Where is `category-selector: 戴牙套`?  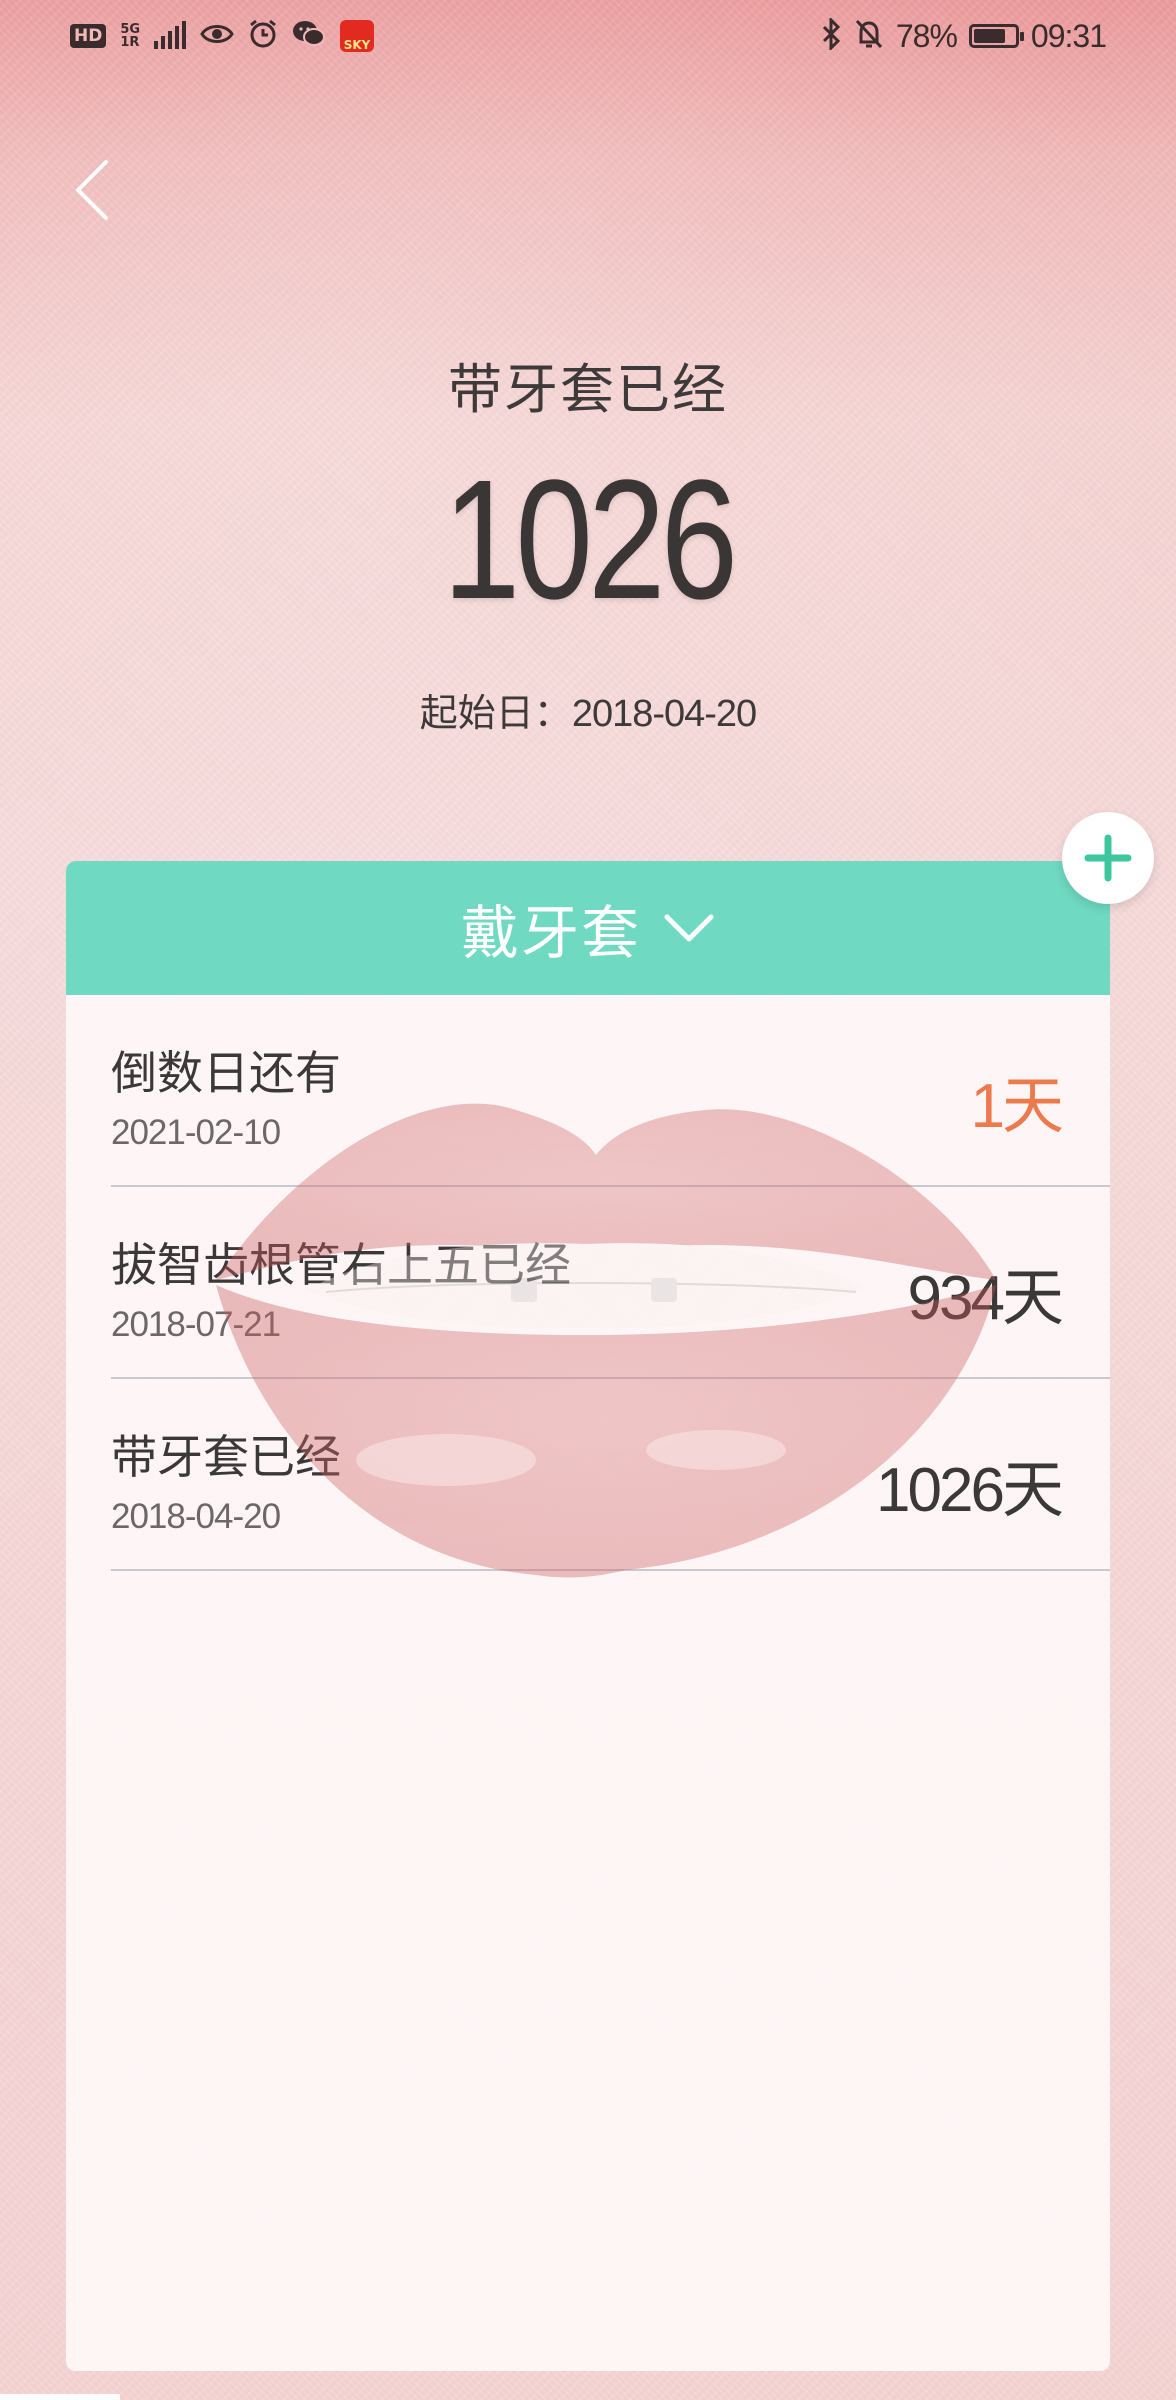 category-selector: 戴牙套 is located at coordinates (588, 928).